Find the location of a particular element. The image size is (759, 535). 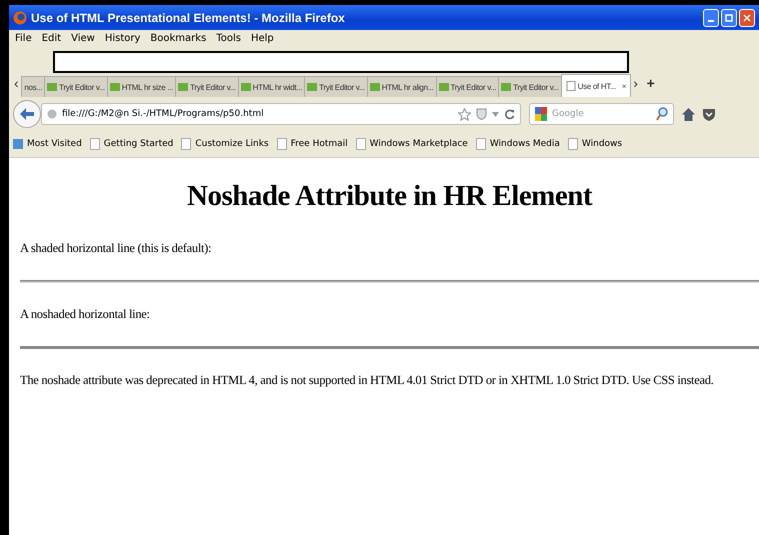

minimize-icon is located at coordinates (711, 21).